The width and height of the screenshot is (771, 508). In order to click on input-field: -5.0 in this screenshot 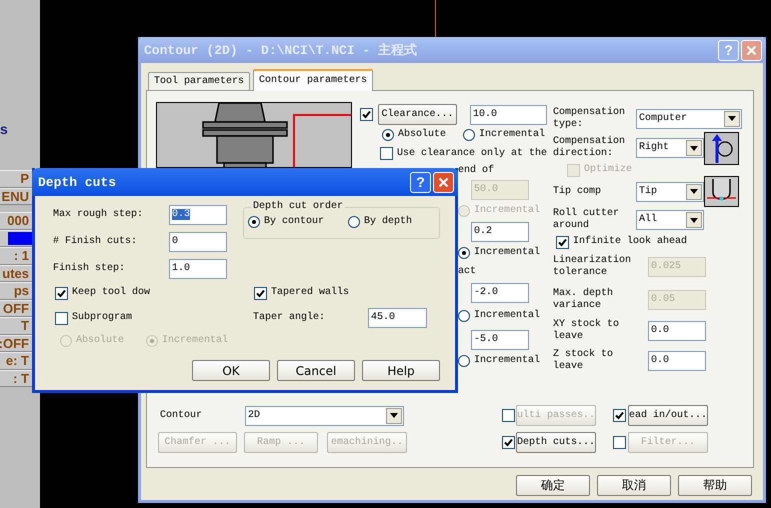, I will do `click(500, 340)`.